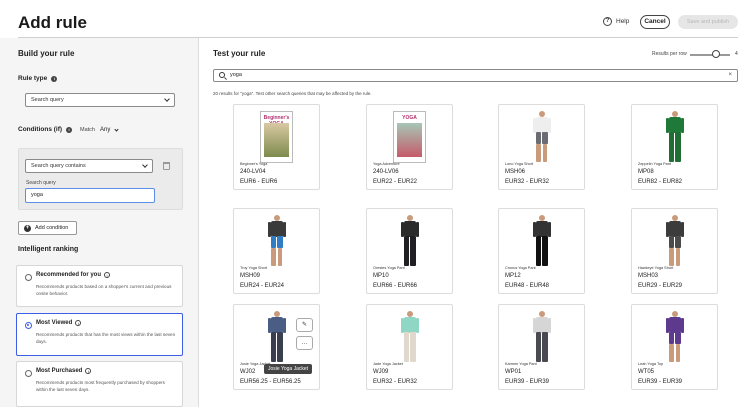 The height and width of the screenshot is (407, 750). What do you see at coordinates (47, 100) in the screenshot?
I see `rule-type-value: Search query` at bounding box center [47, 100].